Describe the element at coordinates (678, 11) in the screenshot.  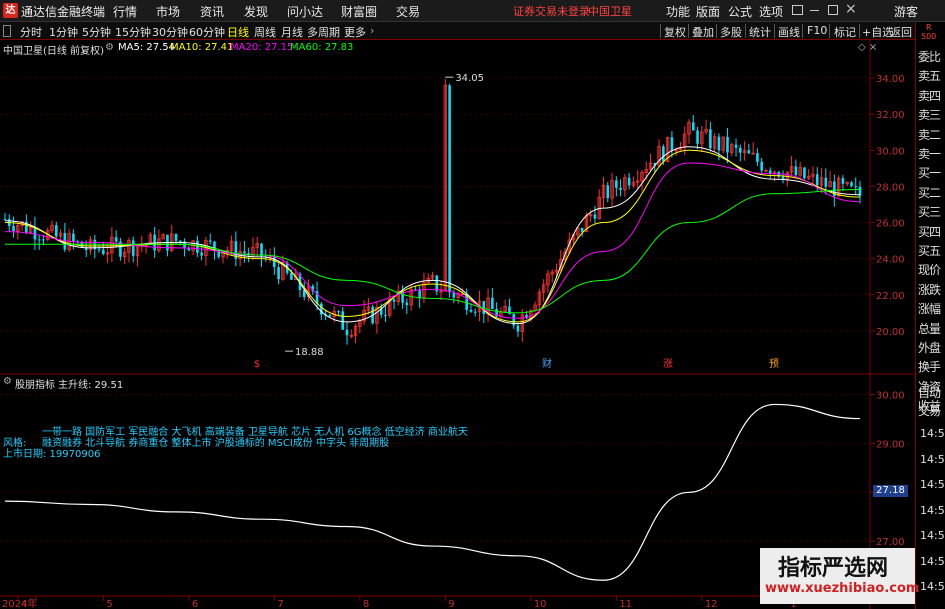
I see `menu-gongneng: 功能` at that location.